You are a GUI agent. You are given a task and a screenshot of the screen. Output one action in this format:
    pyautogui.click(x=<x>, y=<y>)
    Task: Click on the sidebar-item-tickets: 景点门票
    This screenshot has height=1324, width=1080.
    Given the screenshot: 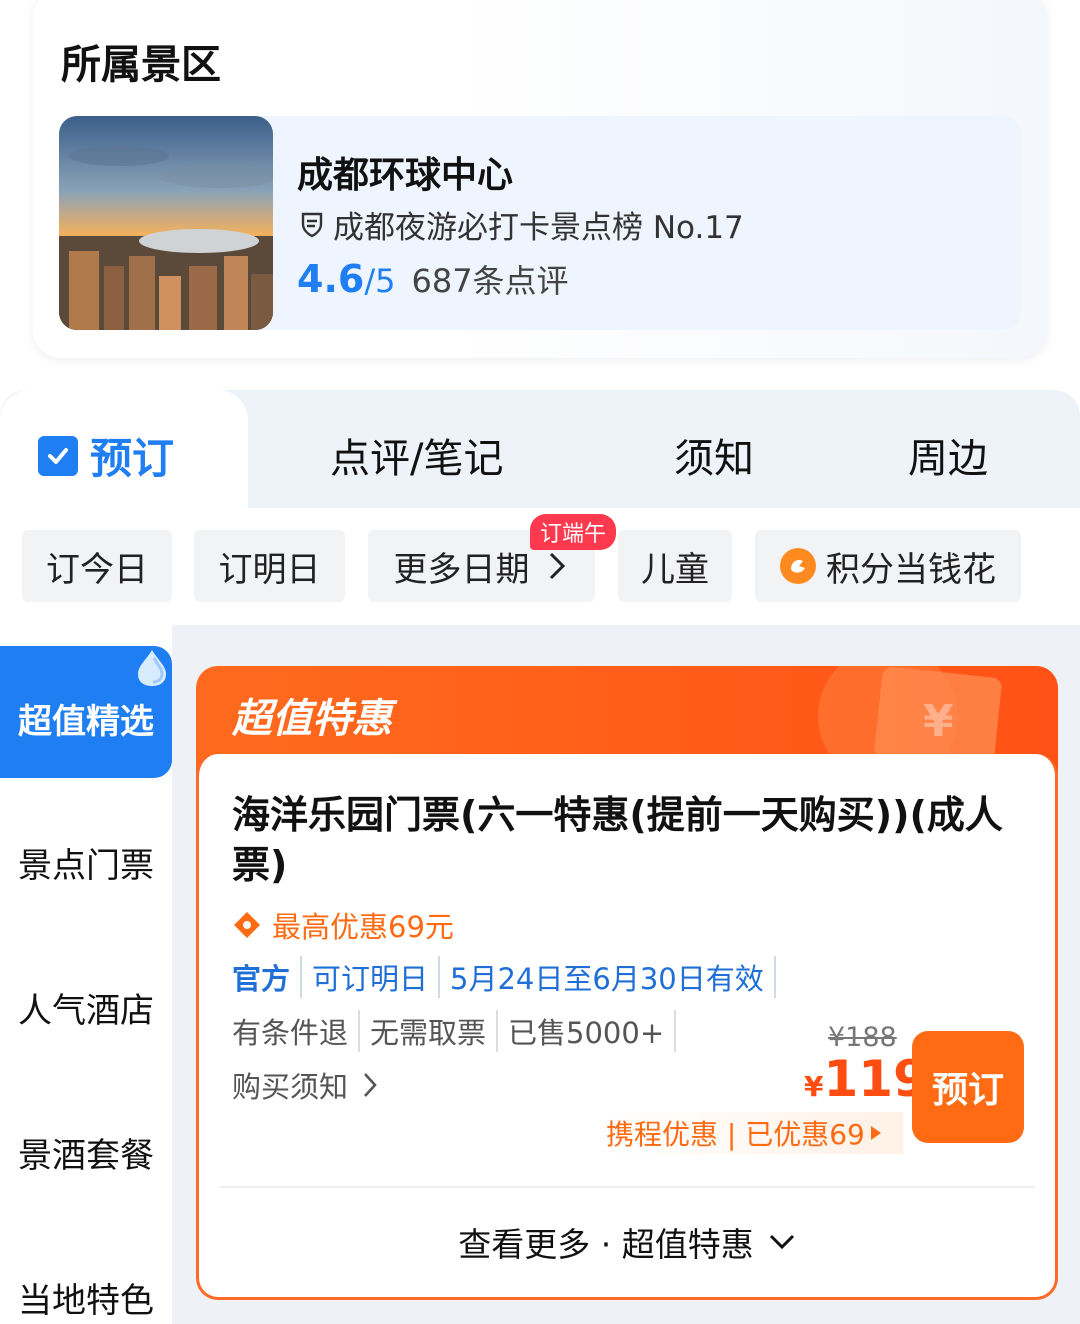 What is the action you would take?
    pyautogui.click(x=86, y=862)
    